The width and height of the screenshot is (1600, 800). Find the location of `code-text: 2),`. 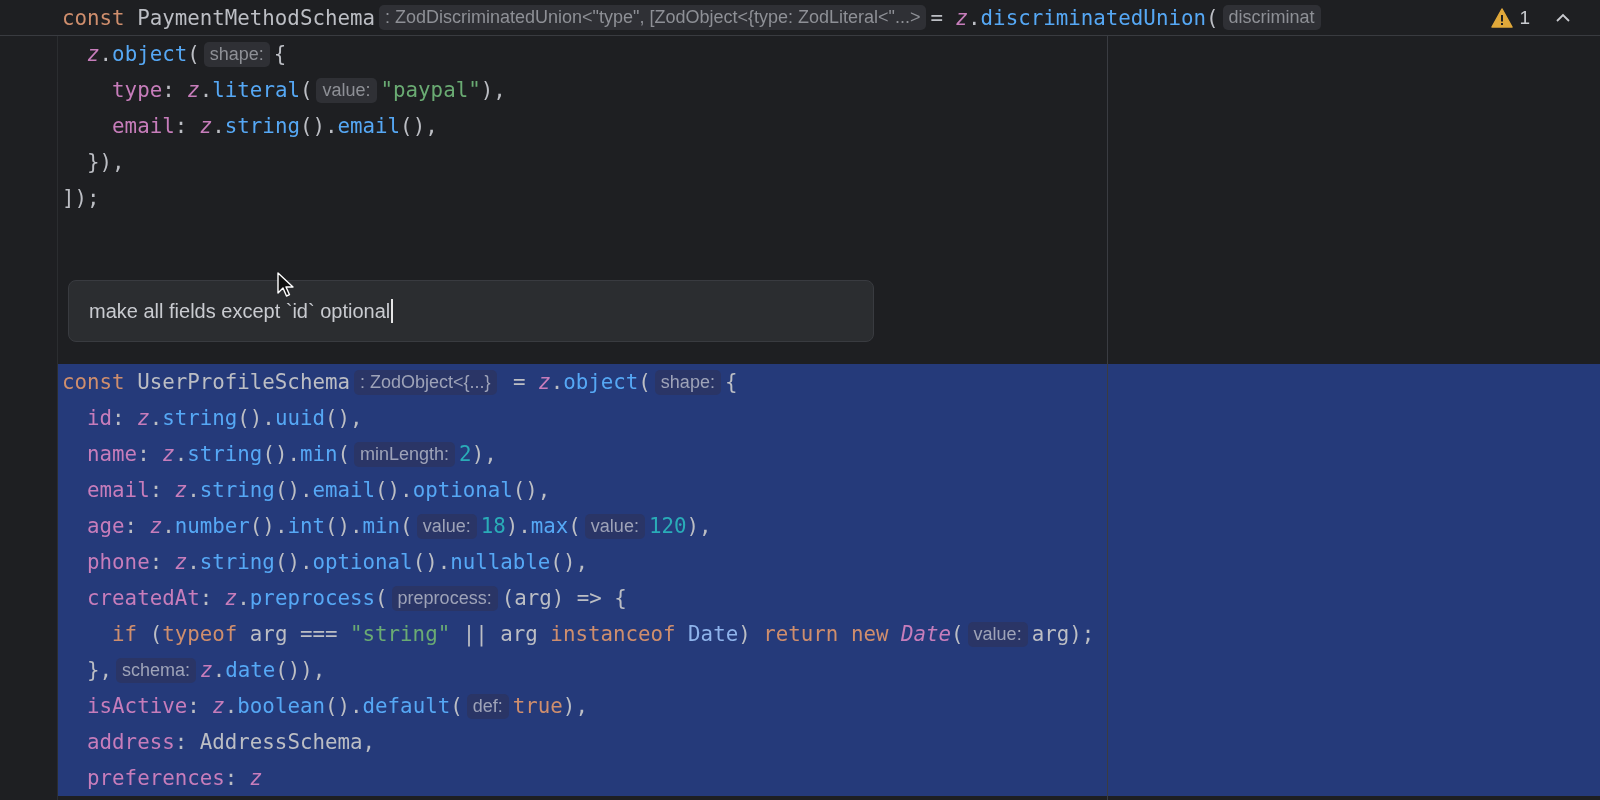

code-text: 2), is located at coordinates (478, 454).